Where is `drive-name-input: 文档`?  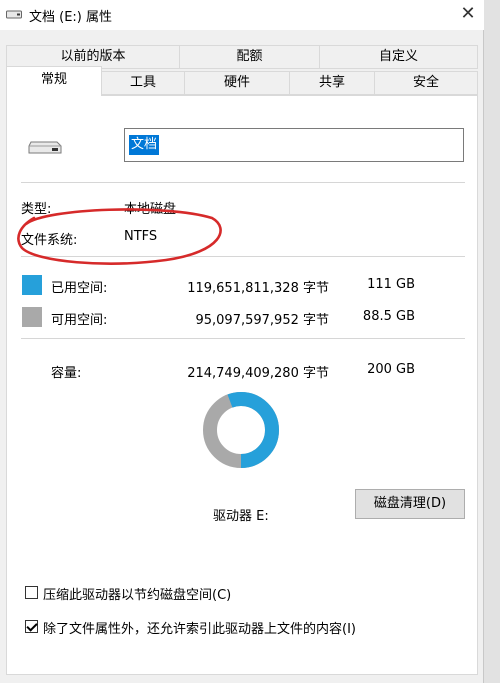 drive-name-input: 文档 is located at coordinates (294, 145).